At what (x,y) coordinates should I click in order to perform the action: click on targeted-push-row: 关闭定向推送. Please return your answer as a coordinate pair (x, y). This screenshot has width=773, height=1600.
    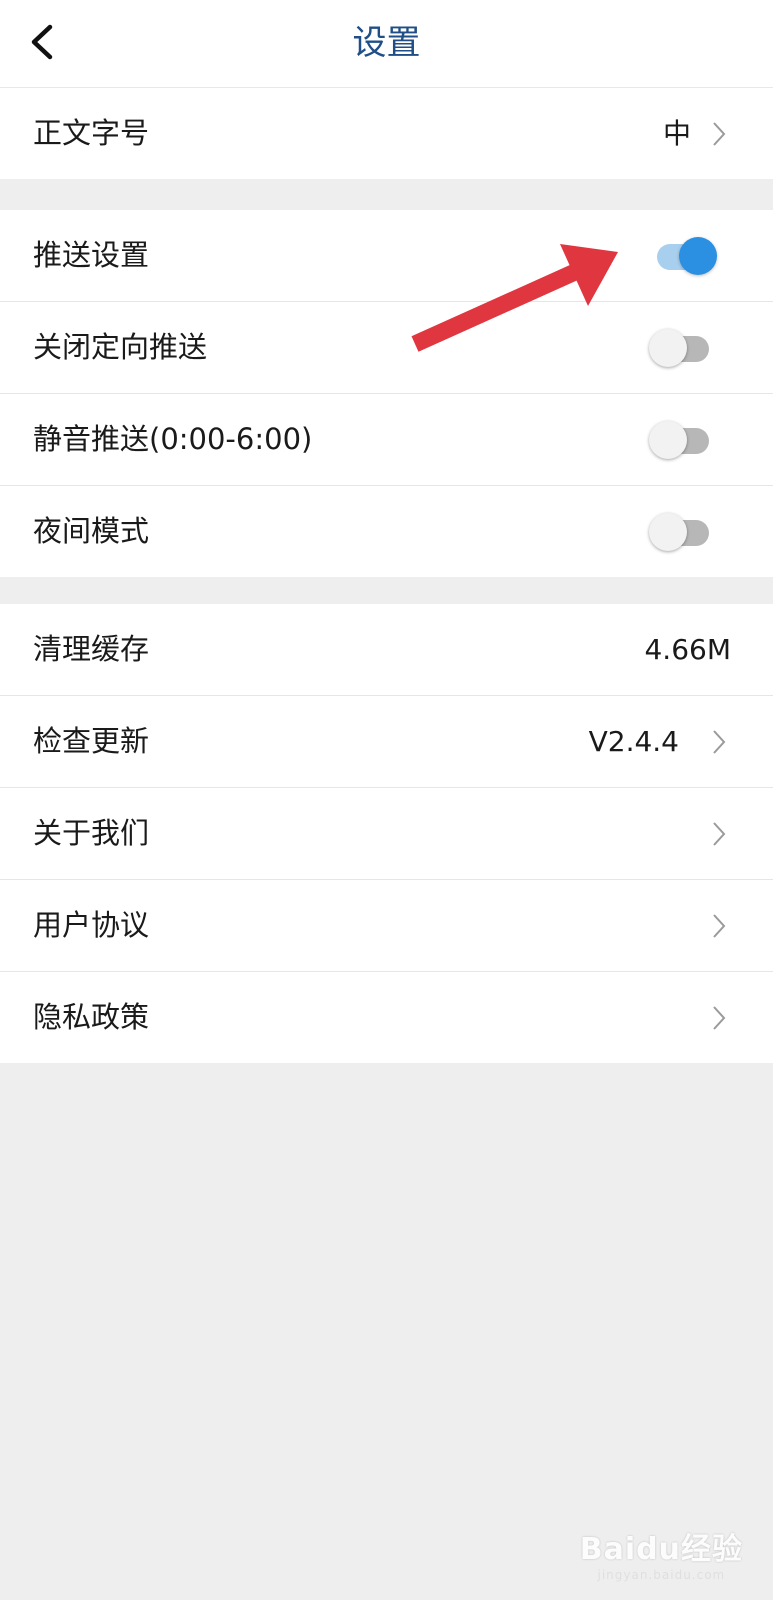
    Looking at the image, I should click on (386, 348).